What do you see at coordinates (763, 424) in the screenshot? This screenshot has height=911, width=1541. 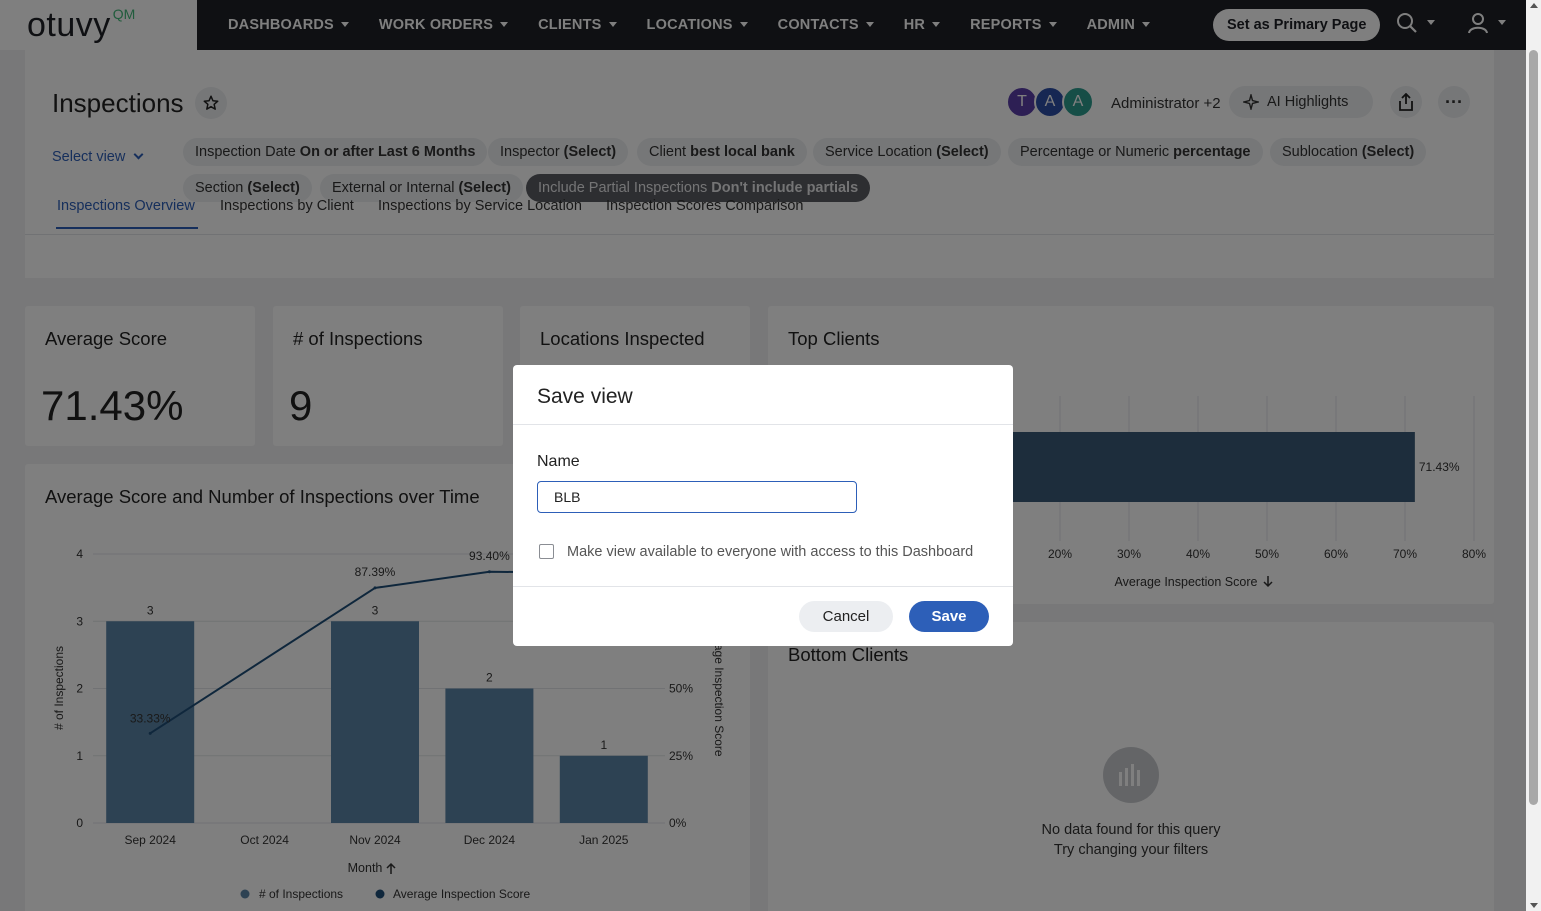 I see `dialog-header-divider` at bounding box center [763, 424].